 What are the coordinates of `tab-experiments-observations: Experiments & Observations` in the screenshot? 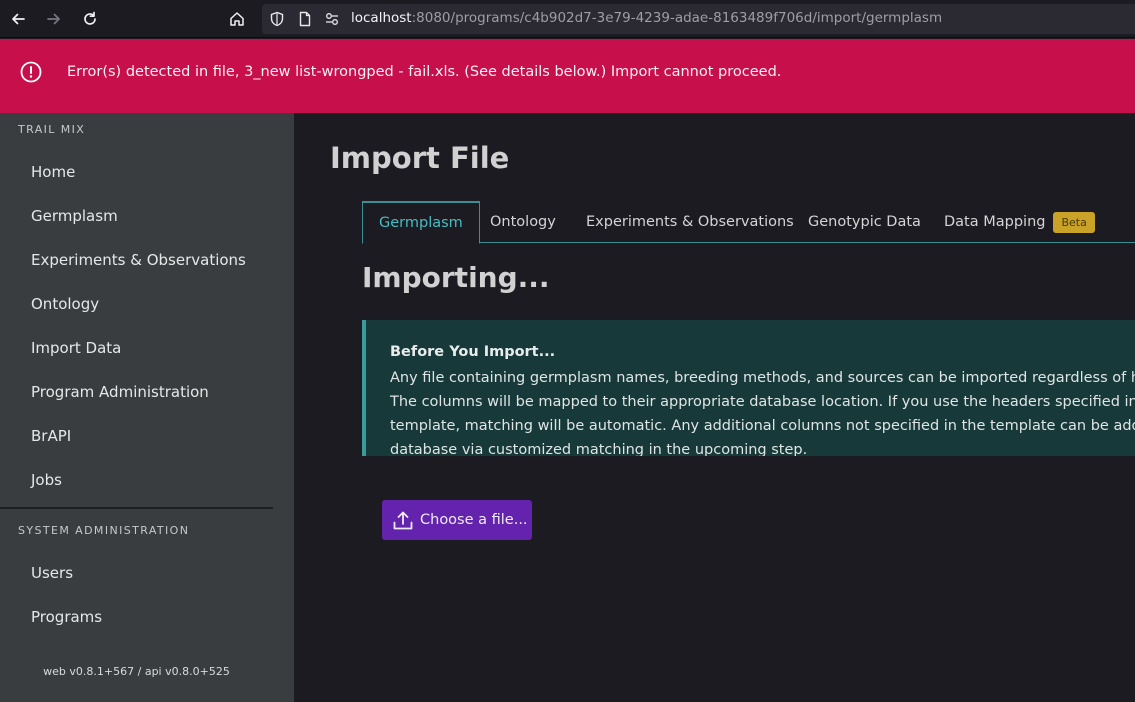 It's located at (690, 222).